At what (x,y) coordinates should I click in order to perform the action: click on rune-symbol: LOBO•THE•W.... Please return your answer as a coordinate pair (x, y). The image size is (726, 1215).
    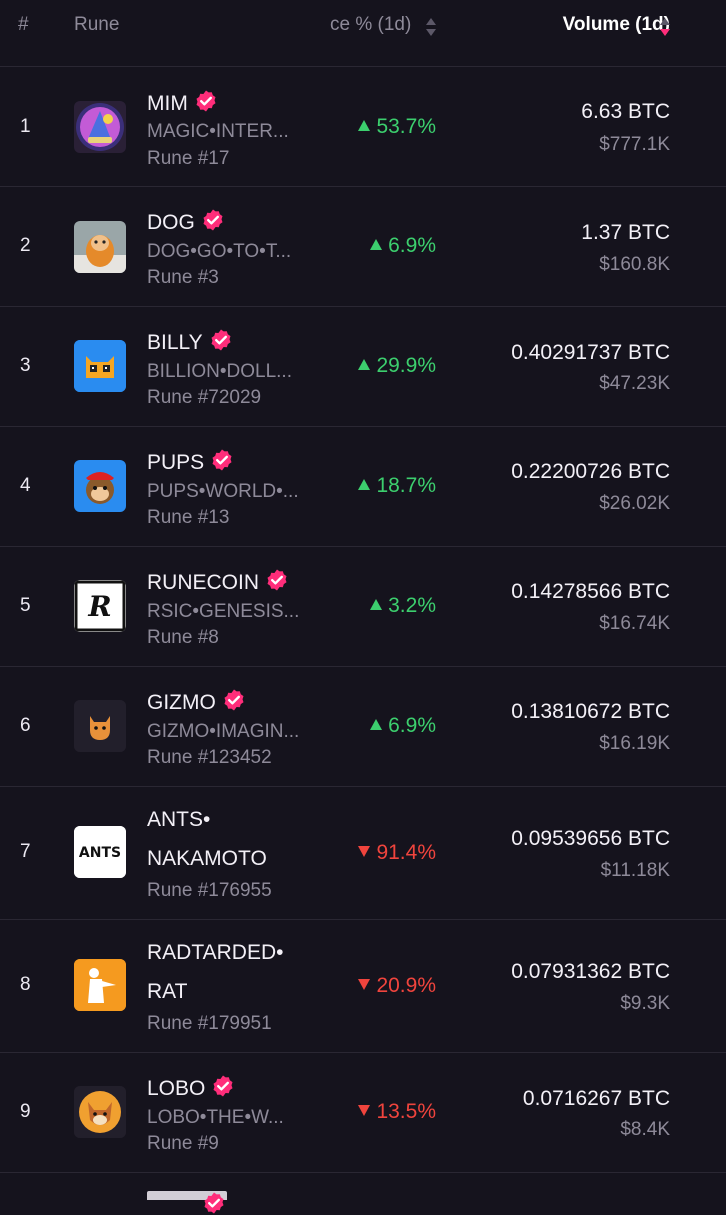
    Looking at the image, I should click on (215, 1117).